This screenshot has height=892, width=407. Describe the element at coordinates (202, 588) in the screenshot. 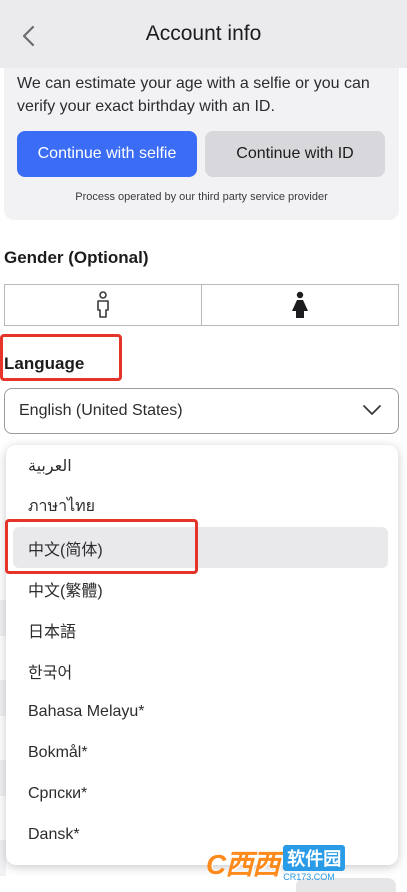

I see `language-option-chinese-traditional: 中文(繁體)` at that location.